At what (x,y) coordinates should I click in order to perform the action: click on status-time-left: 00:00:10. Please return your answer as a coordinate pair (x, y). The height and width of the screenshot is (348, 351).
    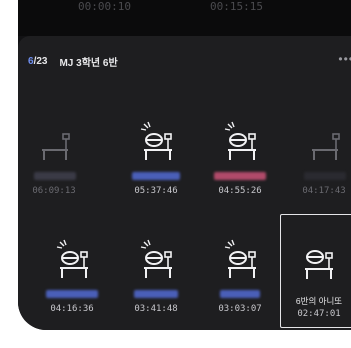
    Looking at the image, I should click on (104, 6).